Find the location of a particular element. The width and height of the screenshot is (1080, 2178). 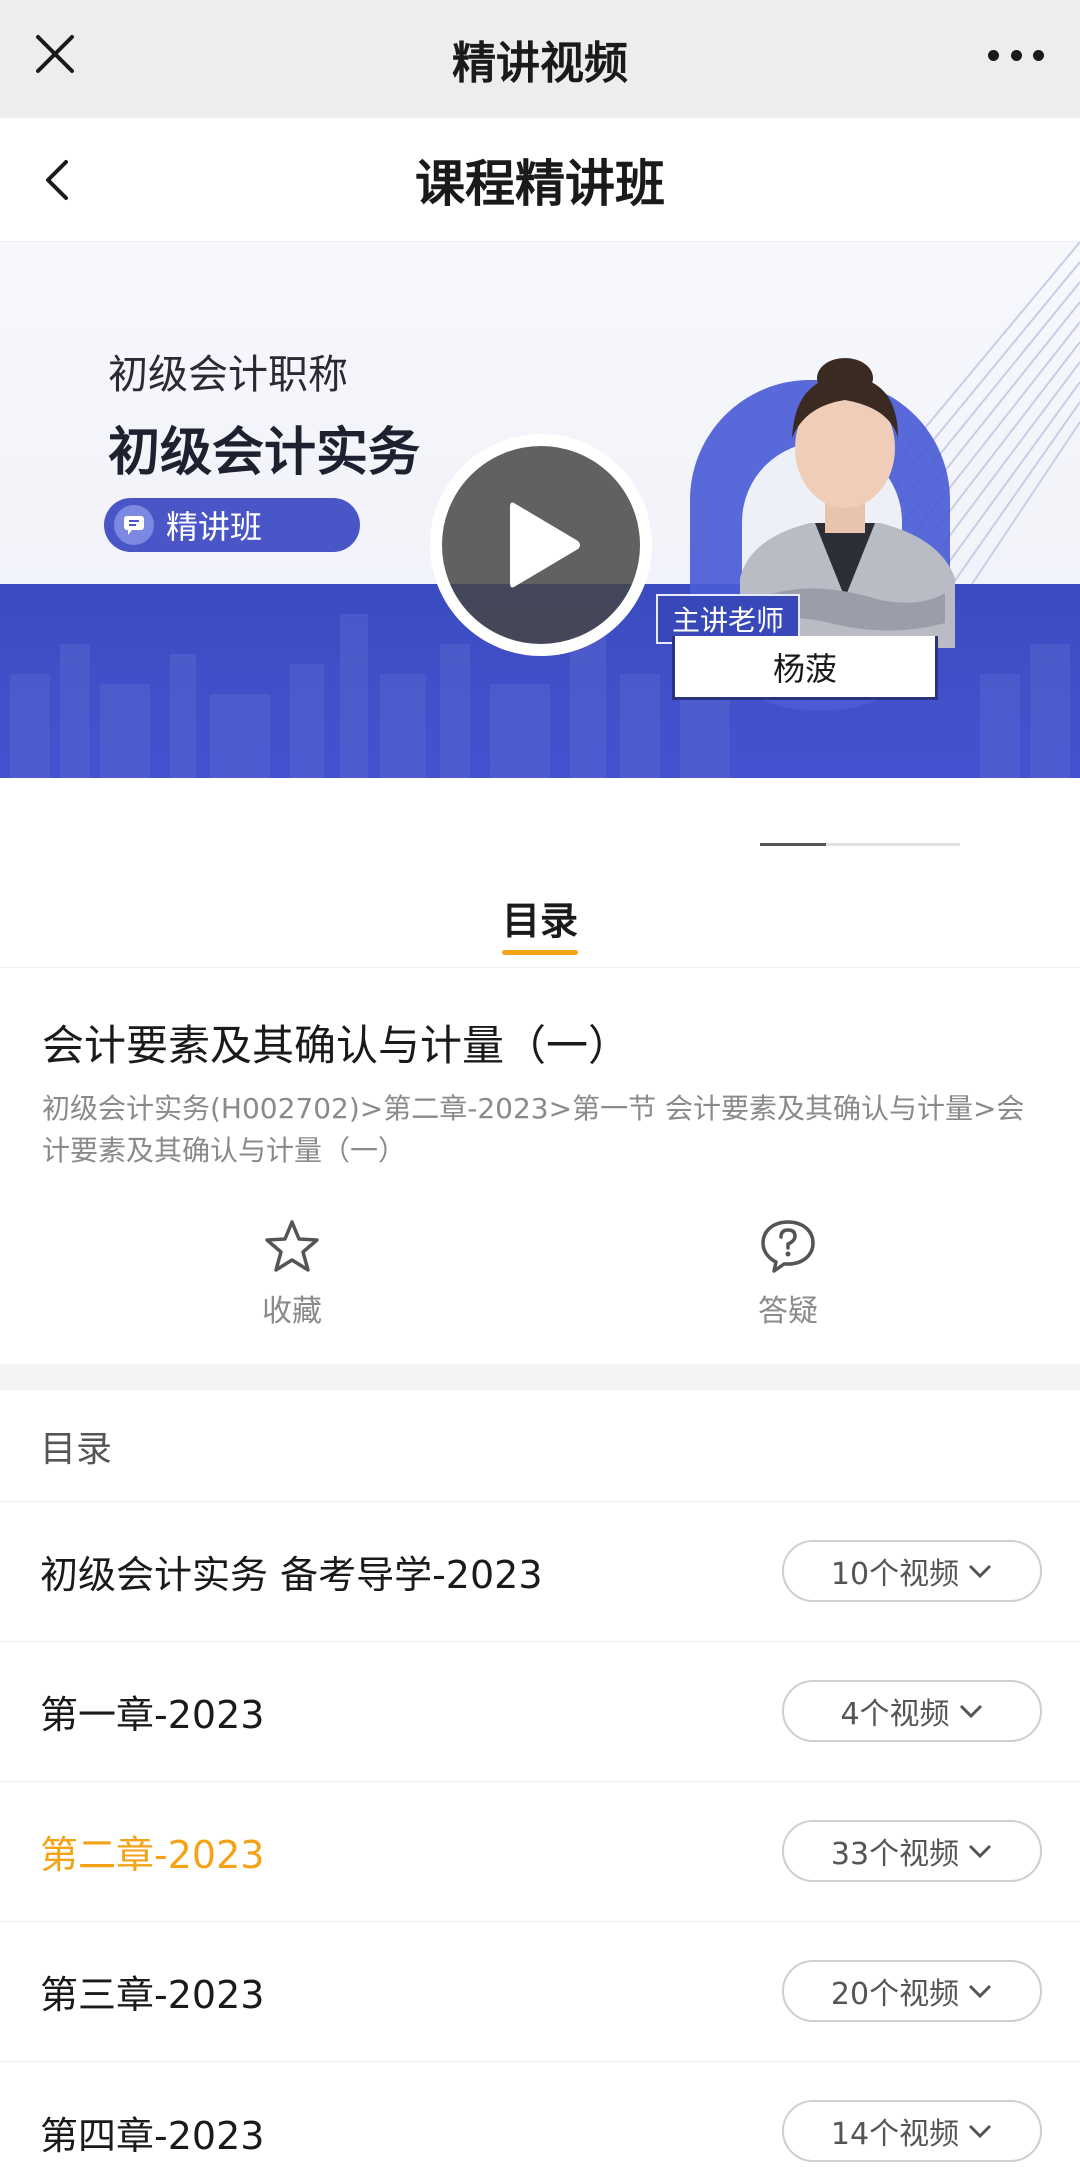

video-count: 20个视频 is located at coordinates (895, 1994).